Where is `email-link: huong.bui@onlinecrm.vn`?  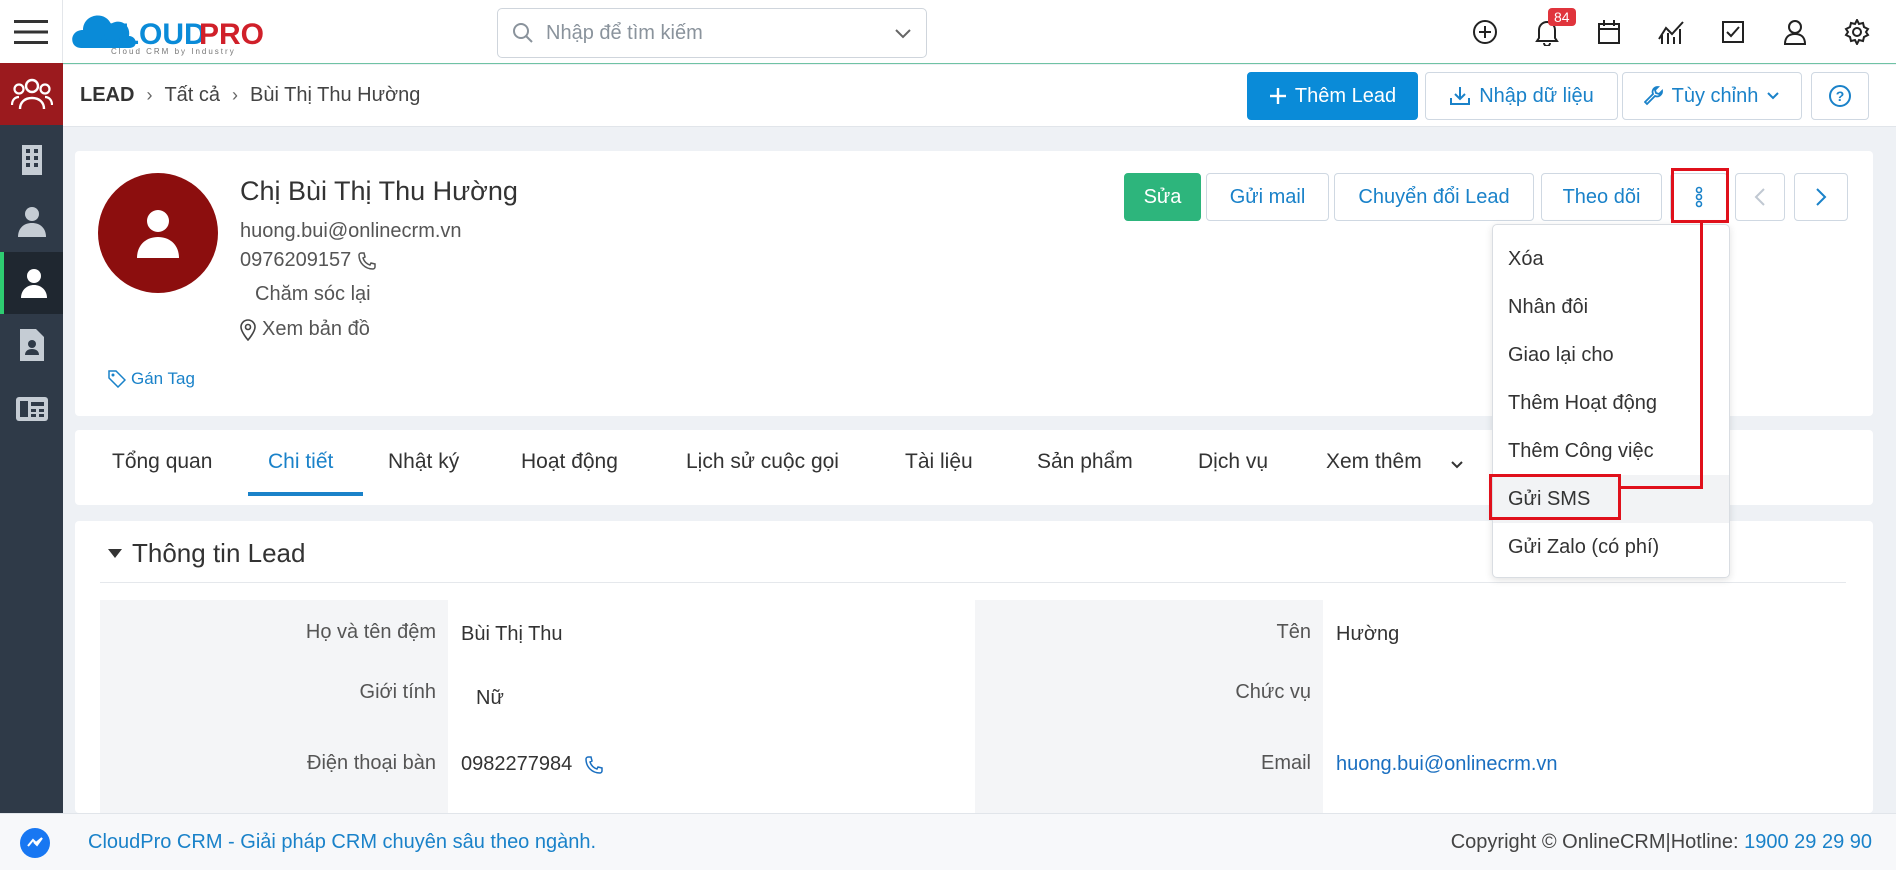 email-link: huong.bui@onlinecrm.vn is located at coordinates (1447, 764).